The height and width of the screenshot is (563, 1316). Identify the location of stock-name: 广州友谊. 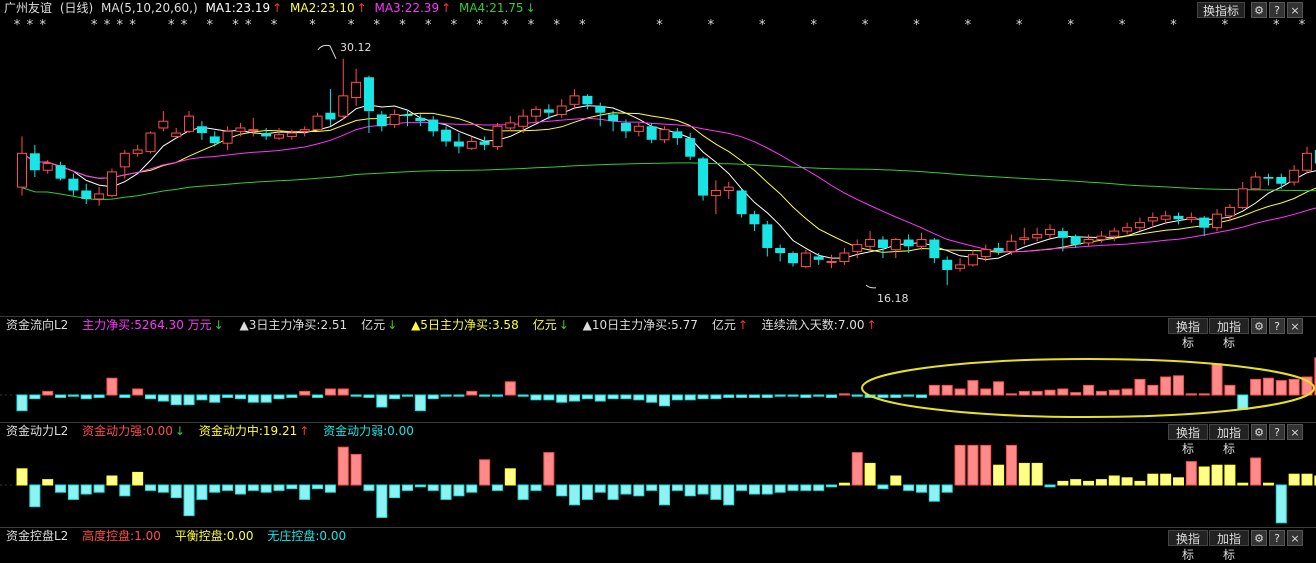
(28, 8).